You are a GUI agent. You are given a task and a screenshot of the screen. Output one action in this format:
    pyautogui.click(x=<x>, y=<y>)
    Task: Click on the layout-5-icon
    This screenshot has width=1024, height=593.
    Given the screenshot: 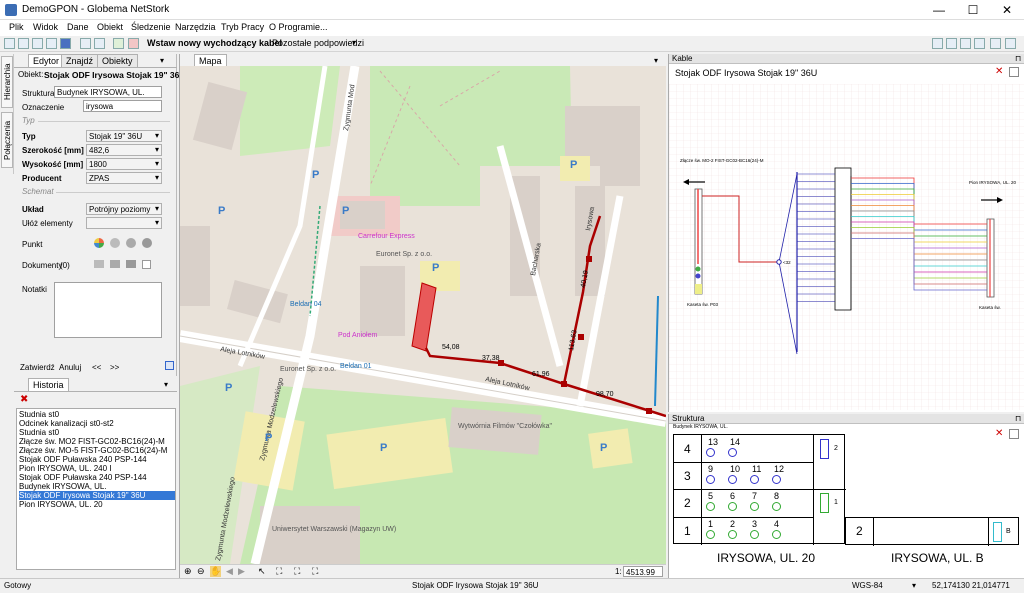 What is the action you would take?
    pyautogui.click(x=995, y=43)
    